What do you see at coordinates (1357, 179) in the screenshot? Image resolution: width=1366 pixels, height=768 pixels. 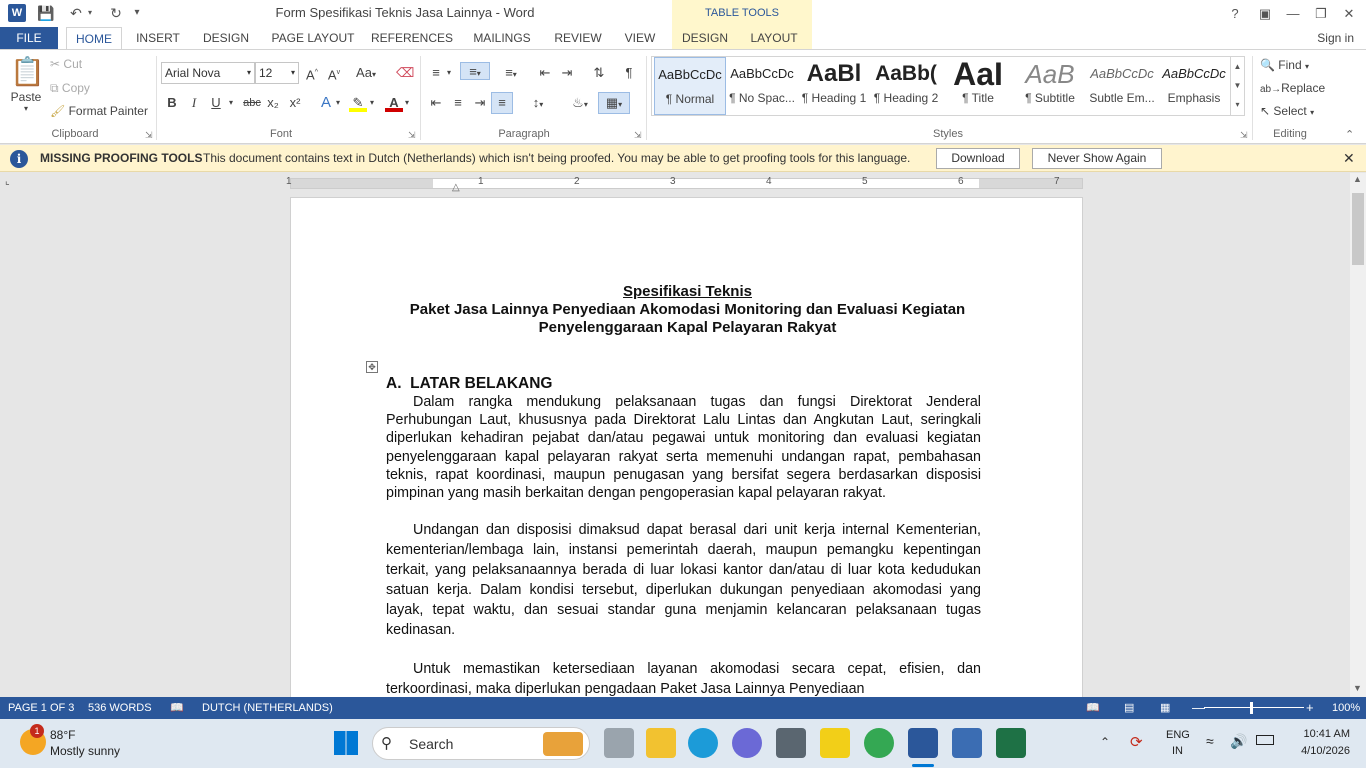 I see `scroll-up-icon: ▲` at bounding box center [1357, 179].